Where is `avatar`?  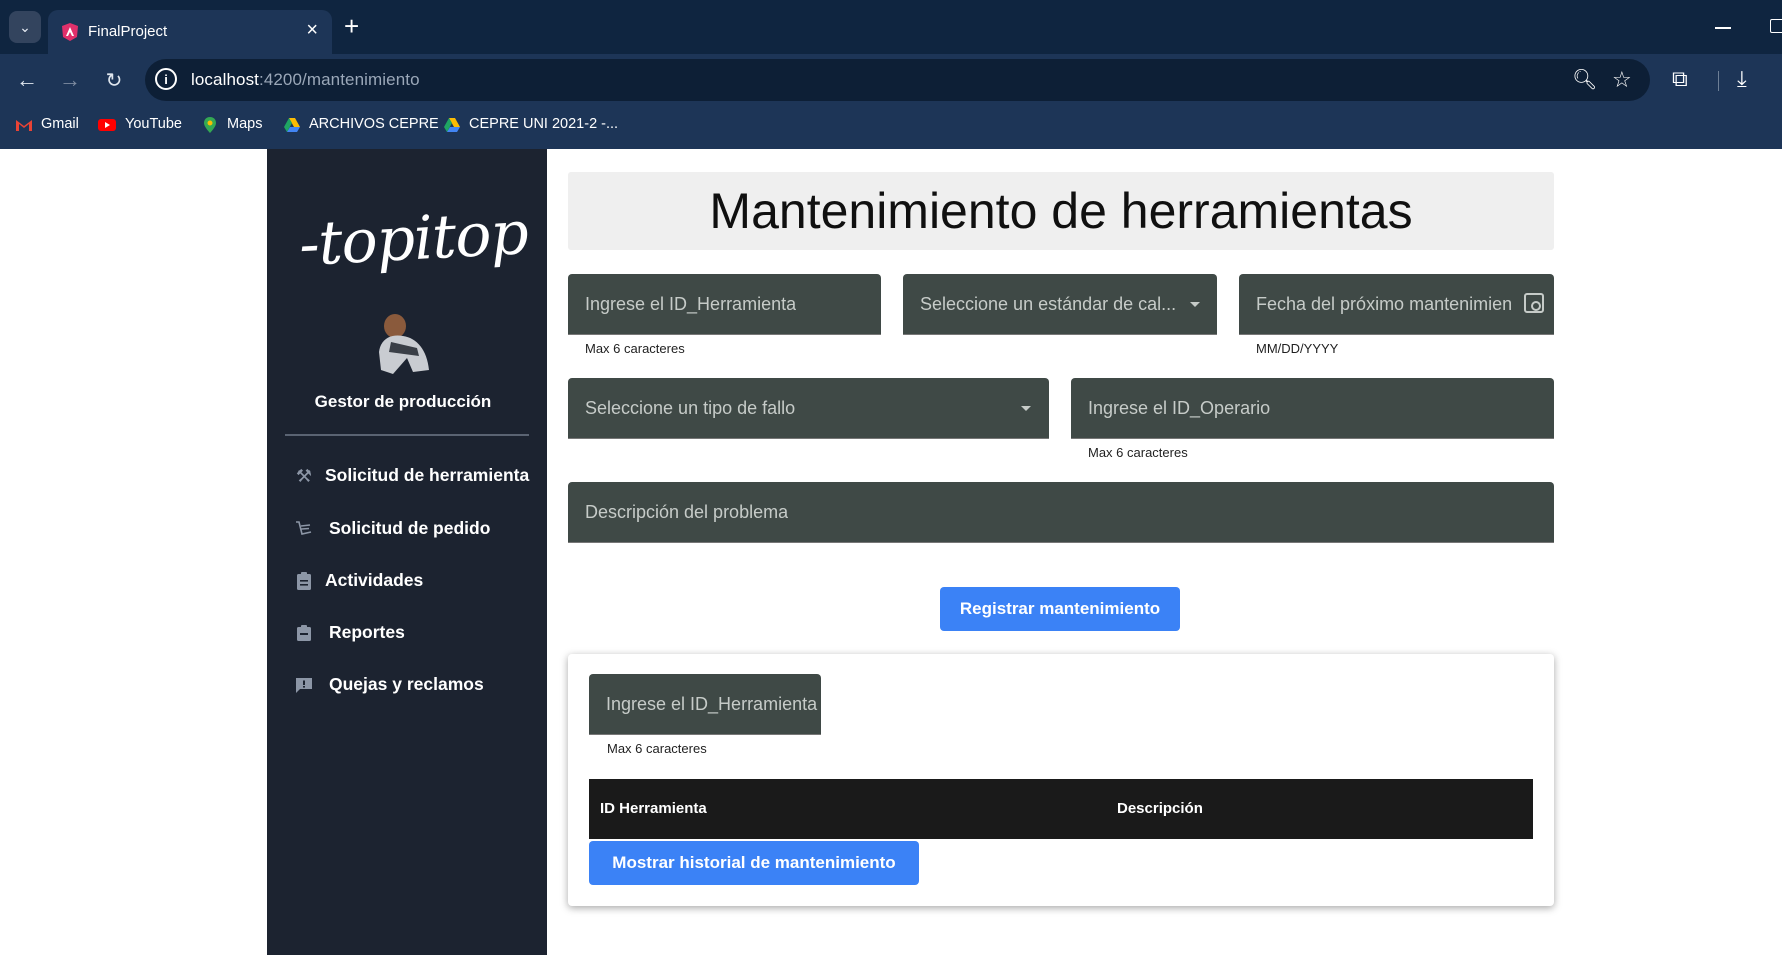
avatar is located at coordinates (404, 344).